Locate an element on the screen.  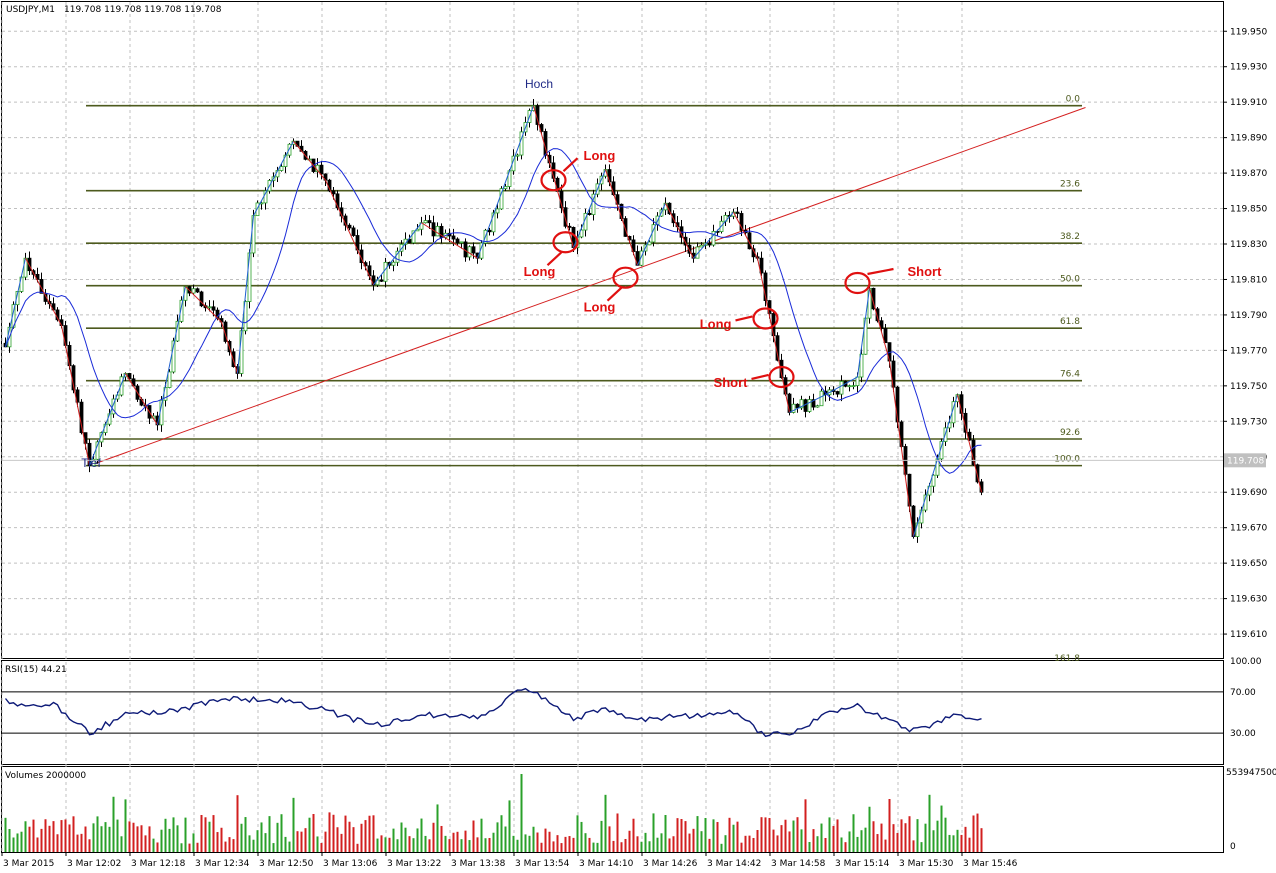
time-tick-label: 3 Mar 15:46 is located at coordinates (990, 864).